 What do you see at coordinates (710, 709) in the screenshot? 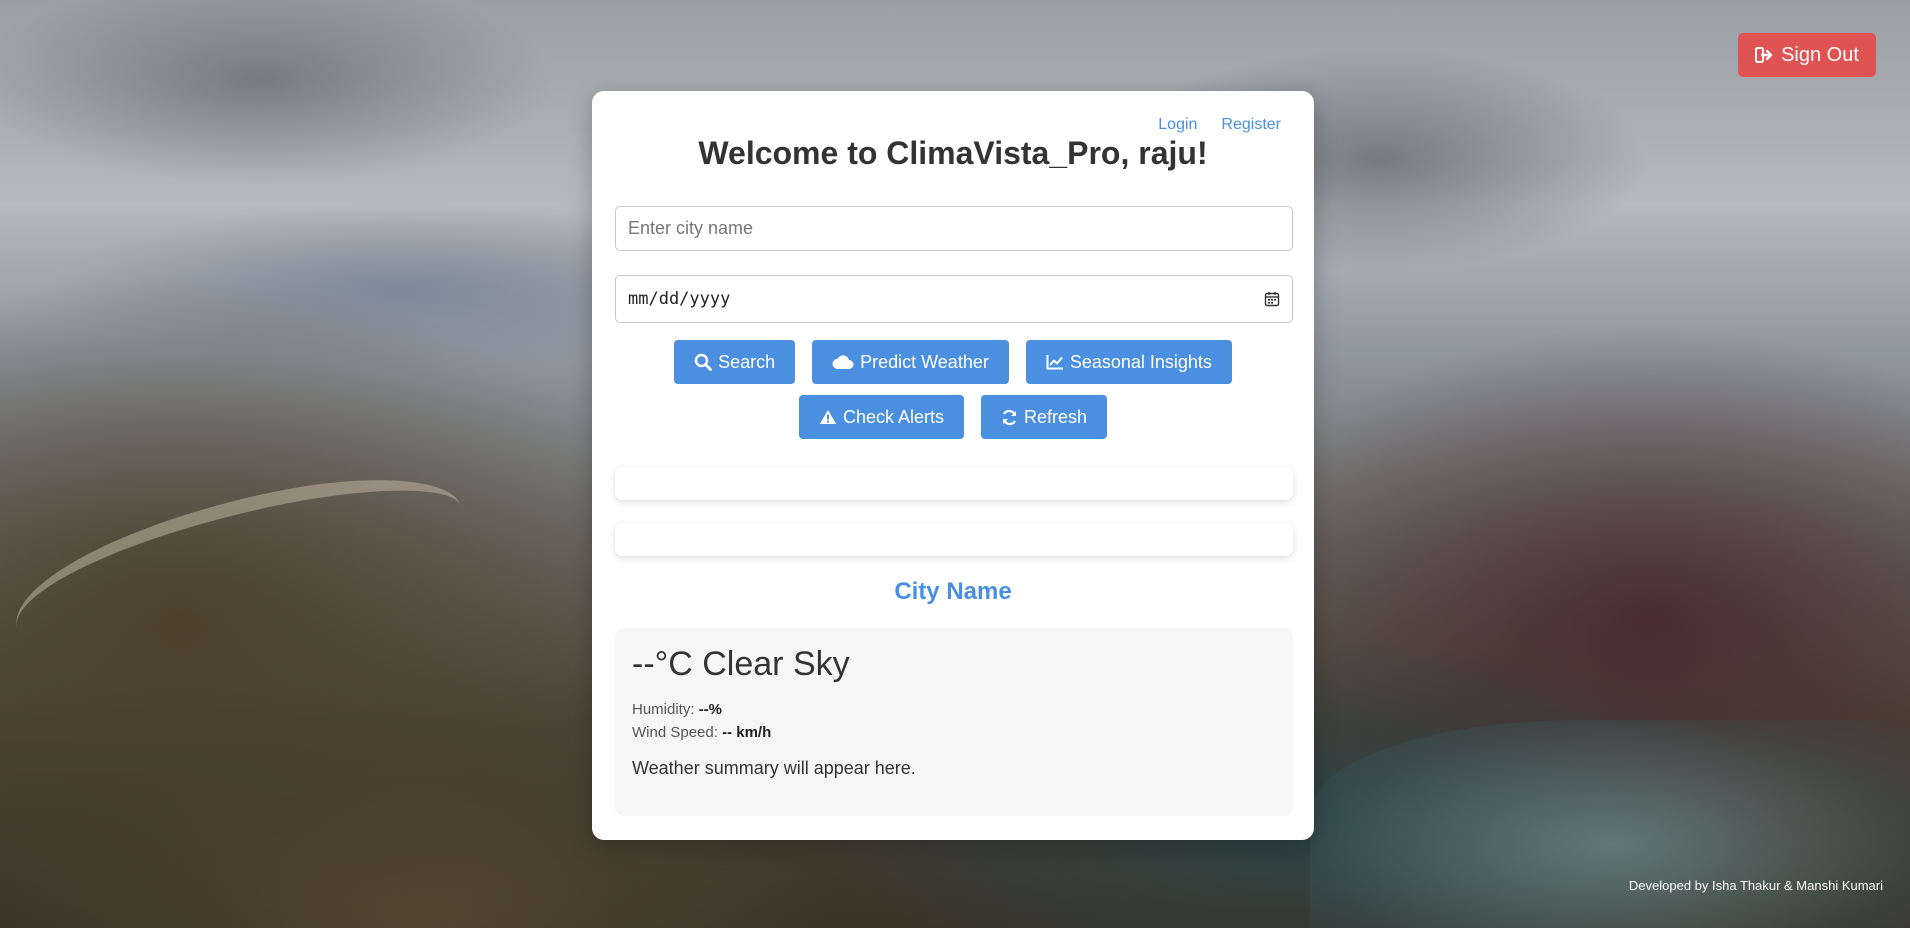
I see `humidity-value: --%` at bounding box center [710, 709].